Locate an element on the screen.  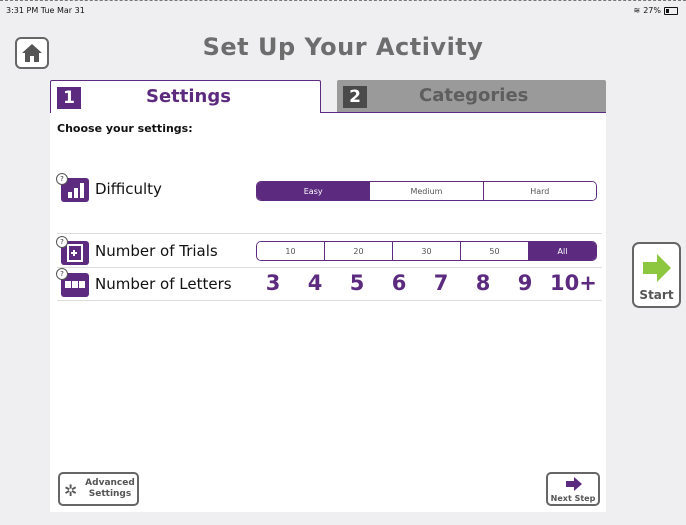
tab-underline is located at coordinates (463, 112).